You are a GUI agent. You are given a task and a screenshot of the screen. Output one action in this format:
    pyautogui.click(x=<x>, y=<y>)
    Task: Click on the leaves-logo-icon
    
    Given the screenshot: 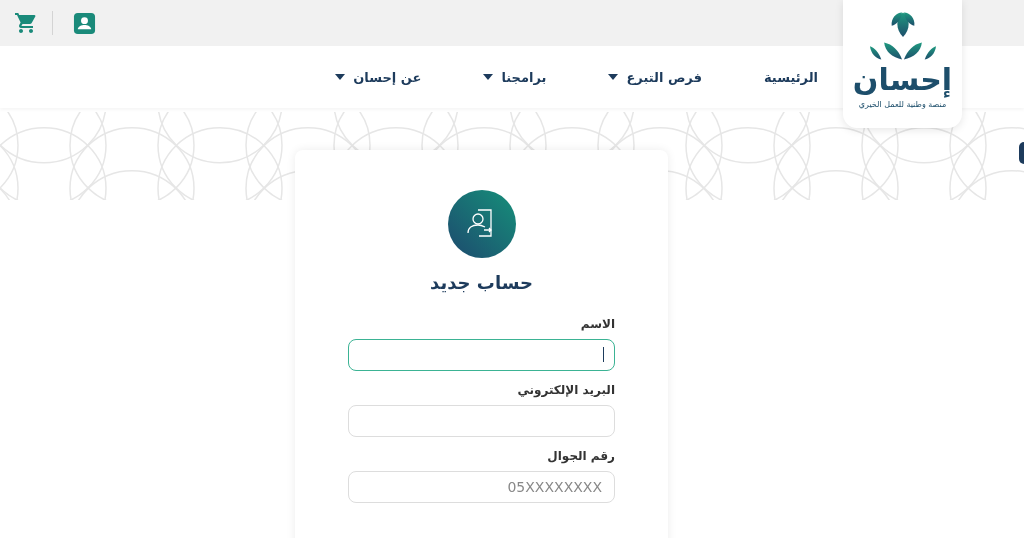 What is the action you would take?
    pyautogui.click(x=902, y=36)
    